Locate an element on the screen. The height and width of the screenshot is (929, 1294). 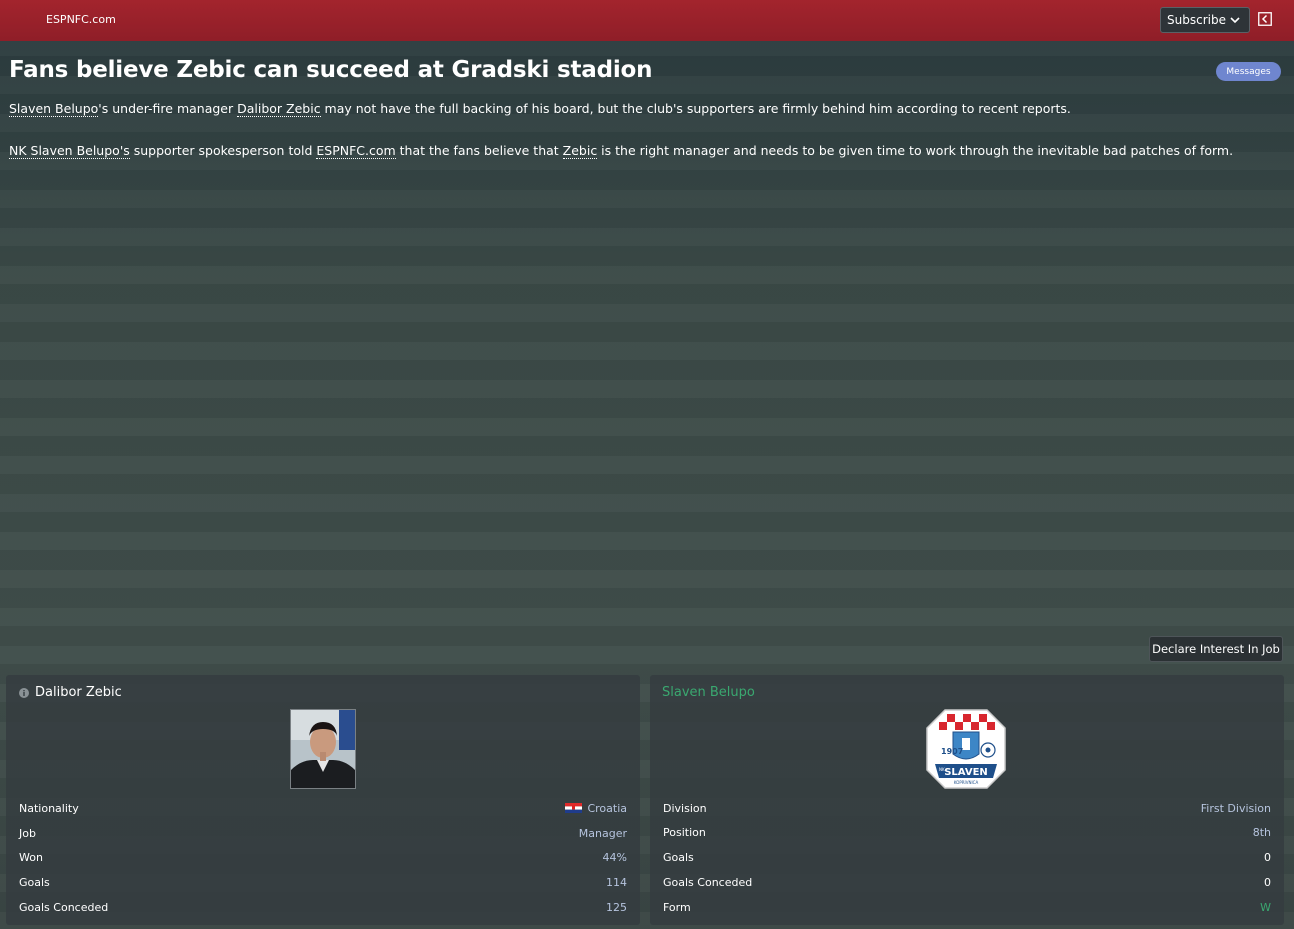
club-crest: 1907 SLAVEN NK KOPRIVNICA is located at coordinates (966, 749).